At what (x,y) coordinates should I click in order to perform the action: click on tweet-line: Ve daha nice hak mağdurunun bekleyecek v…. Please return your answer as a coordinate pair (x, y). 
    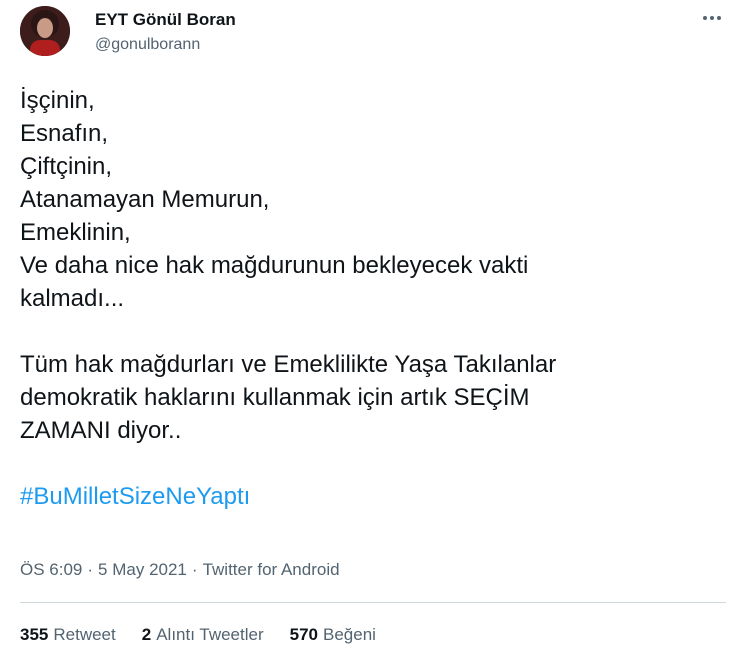
    Looking at the image, I should click on (274, 265).